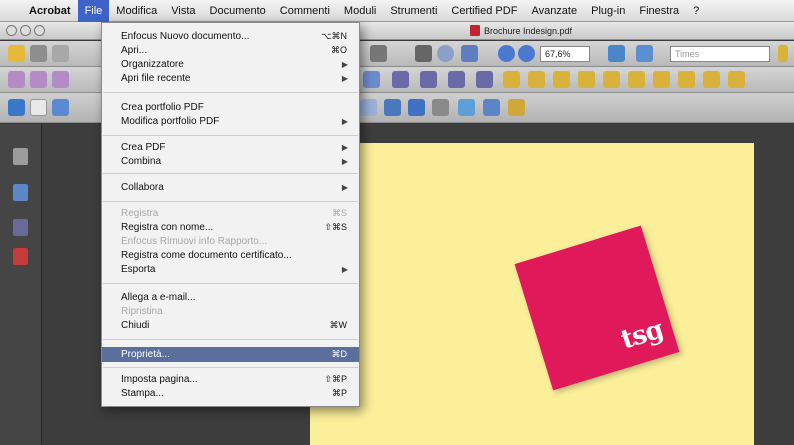 The height and width of the screenshot is (445, 794). I want to click on ungroup-icon, so click(736, 79).